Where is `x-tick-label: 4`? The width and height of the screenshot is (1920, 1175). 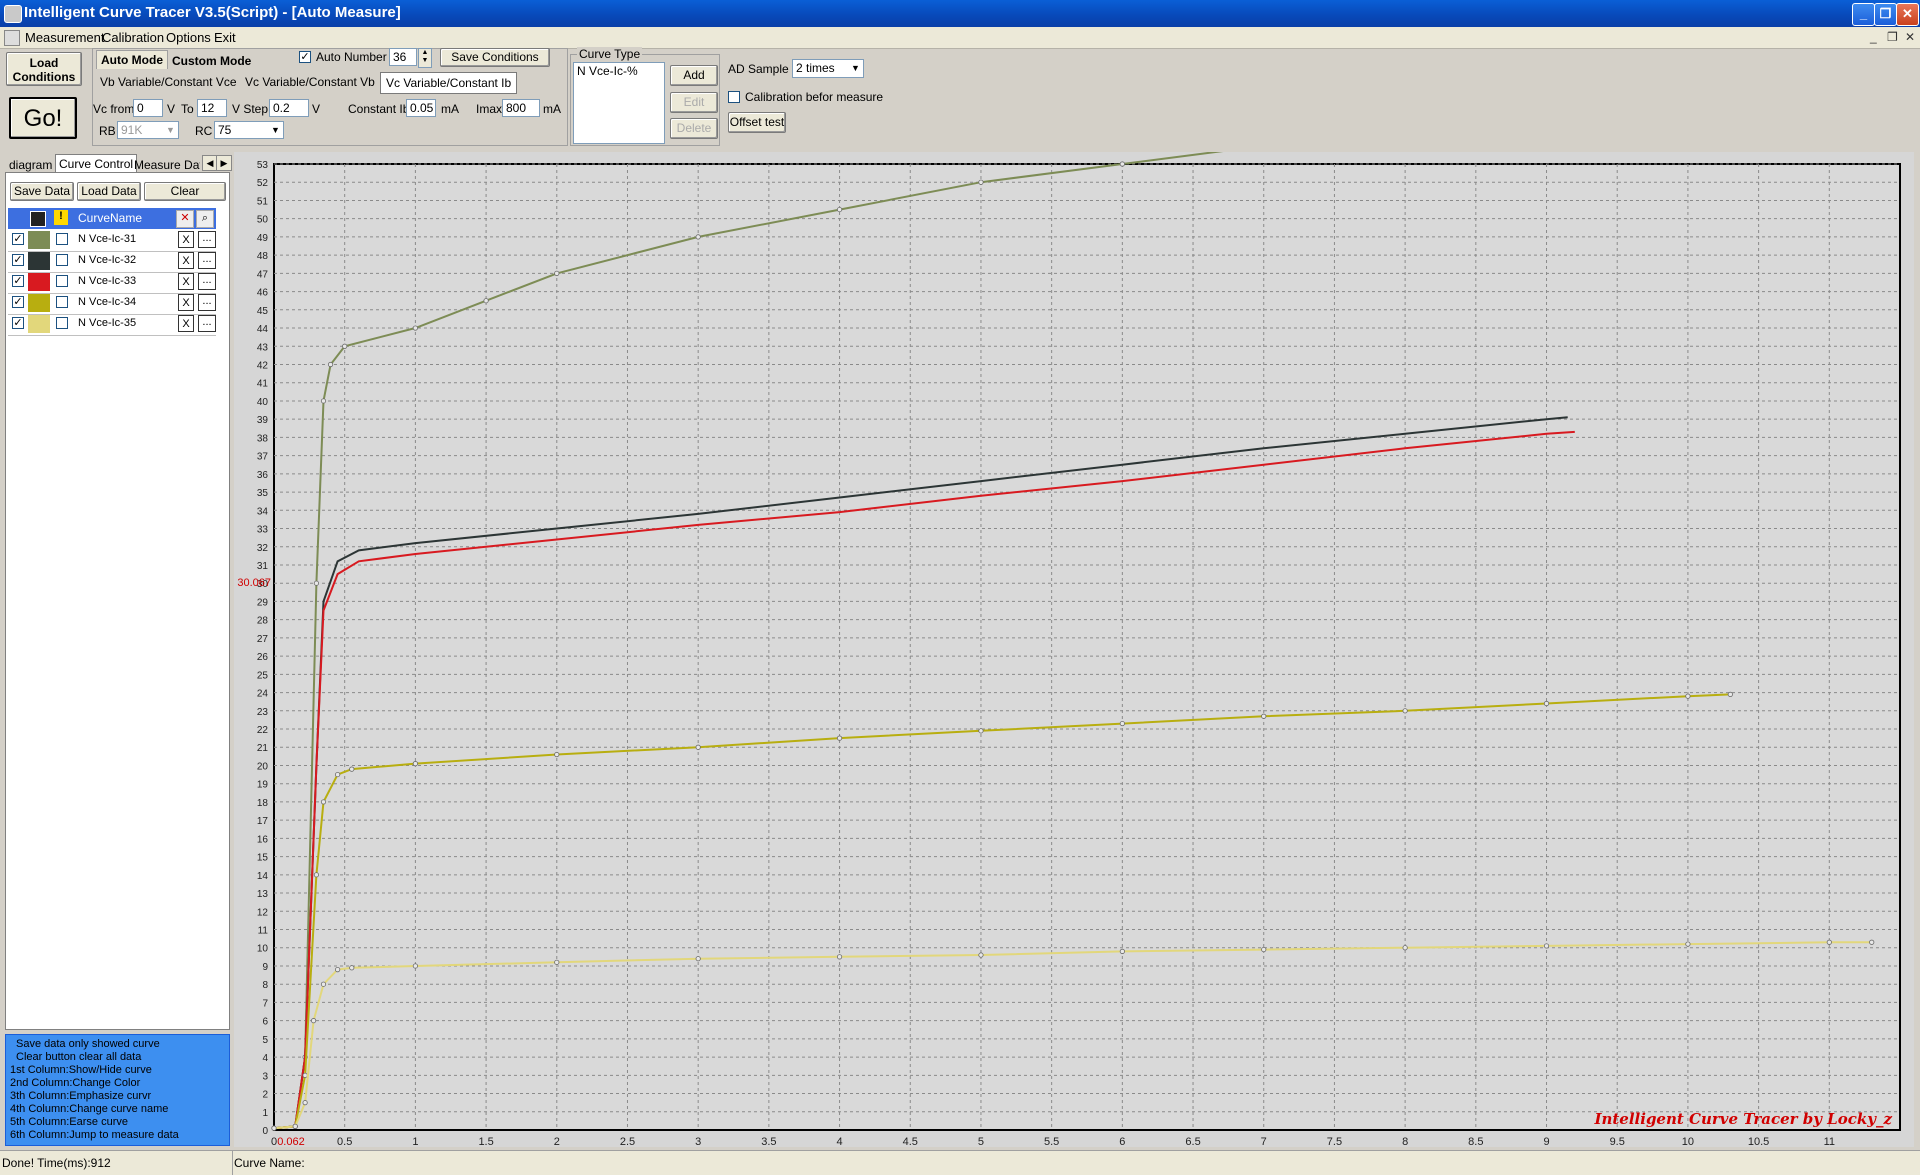 x-tick-label: 4 is located at coordinates (840, 1141).